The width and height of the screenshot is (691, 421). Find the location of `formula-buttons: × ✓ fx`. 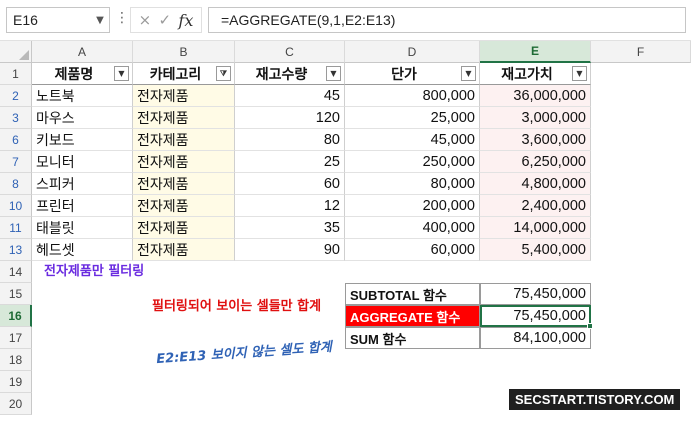

formula-buttons: × ✓ fx is located at coordinates (166, 20).